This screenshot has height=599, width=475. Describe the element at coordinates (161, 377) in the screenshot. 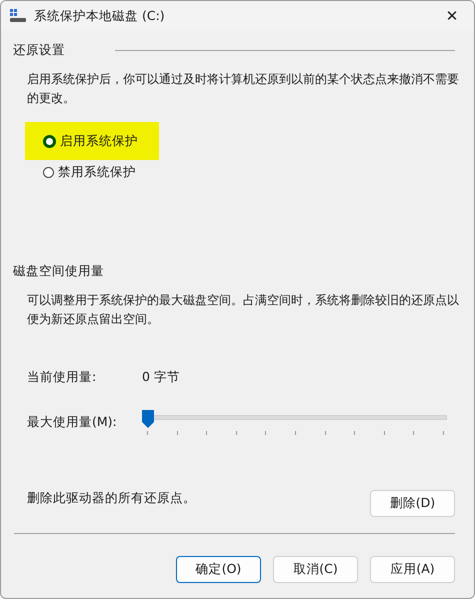

I see `usage-value: 0 字节` at that location.